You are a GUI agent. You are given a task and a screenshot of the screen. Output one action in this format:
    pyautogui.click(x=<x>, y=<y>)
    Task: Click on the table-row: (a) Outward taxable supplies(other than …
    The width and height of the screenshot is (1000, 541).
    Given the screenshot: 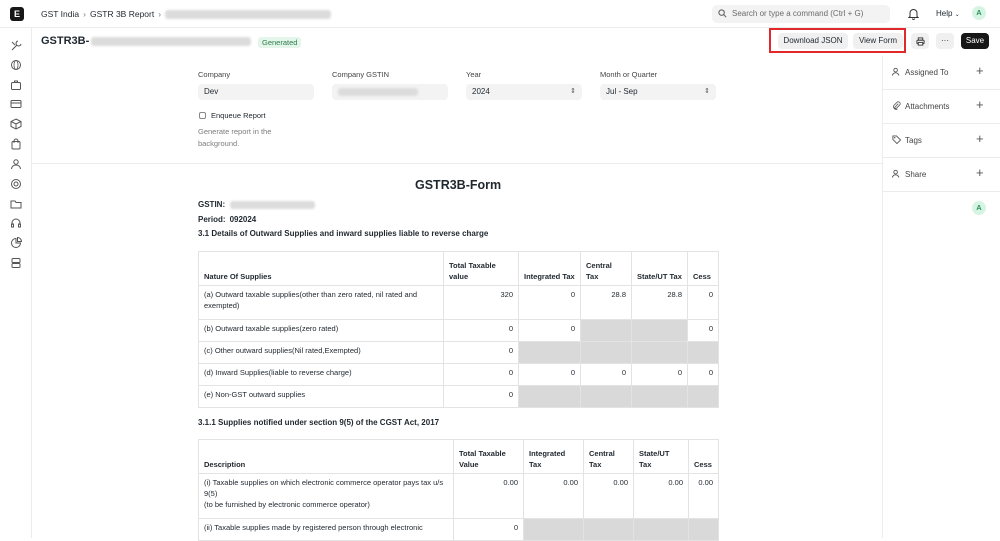 What is the action you would take?
    pyautogui.click(x=458, y=302)
    